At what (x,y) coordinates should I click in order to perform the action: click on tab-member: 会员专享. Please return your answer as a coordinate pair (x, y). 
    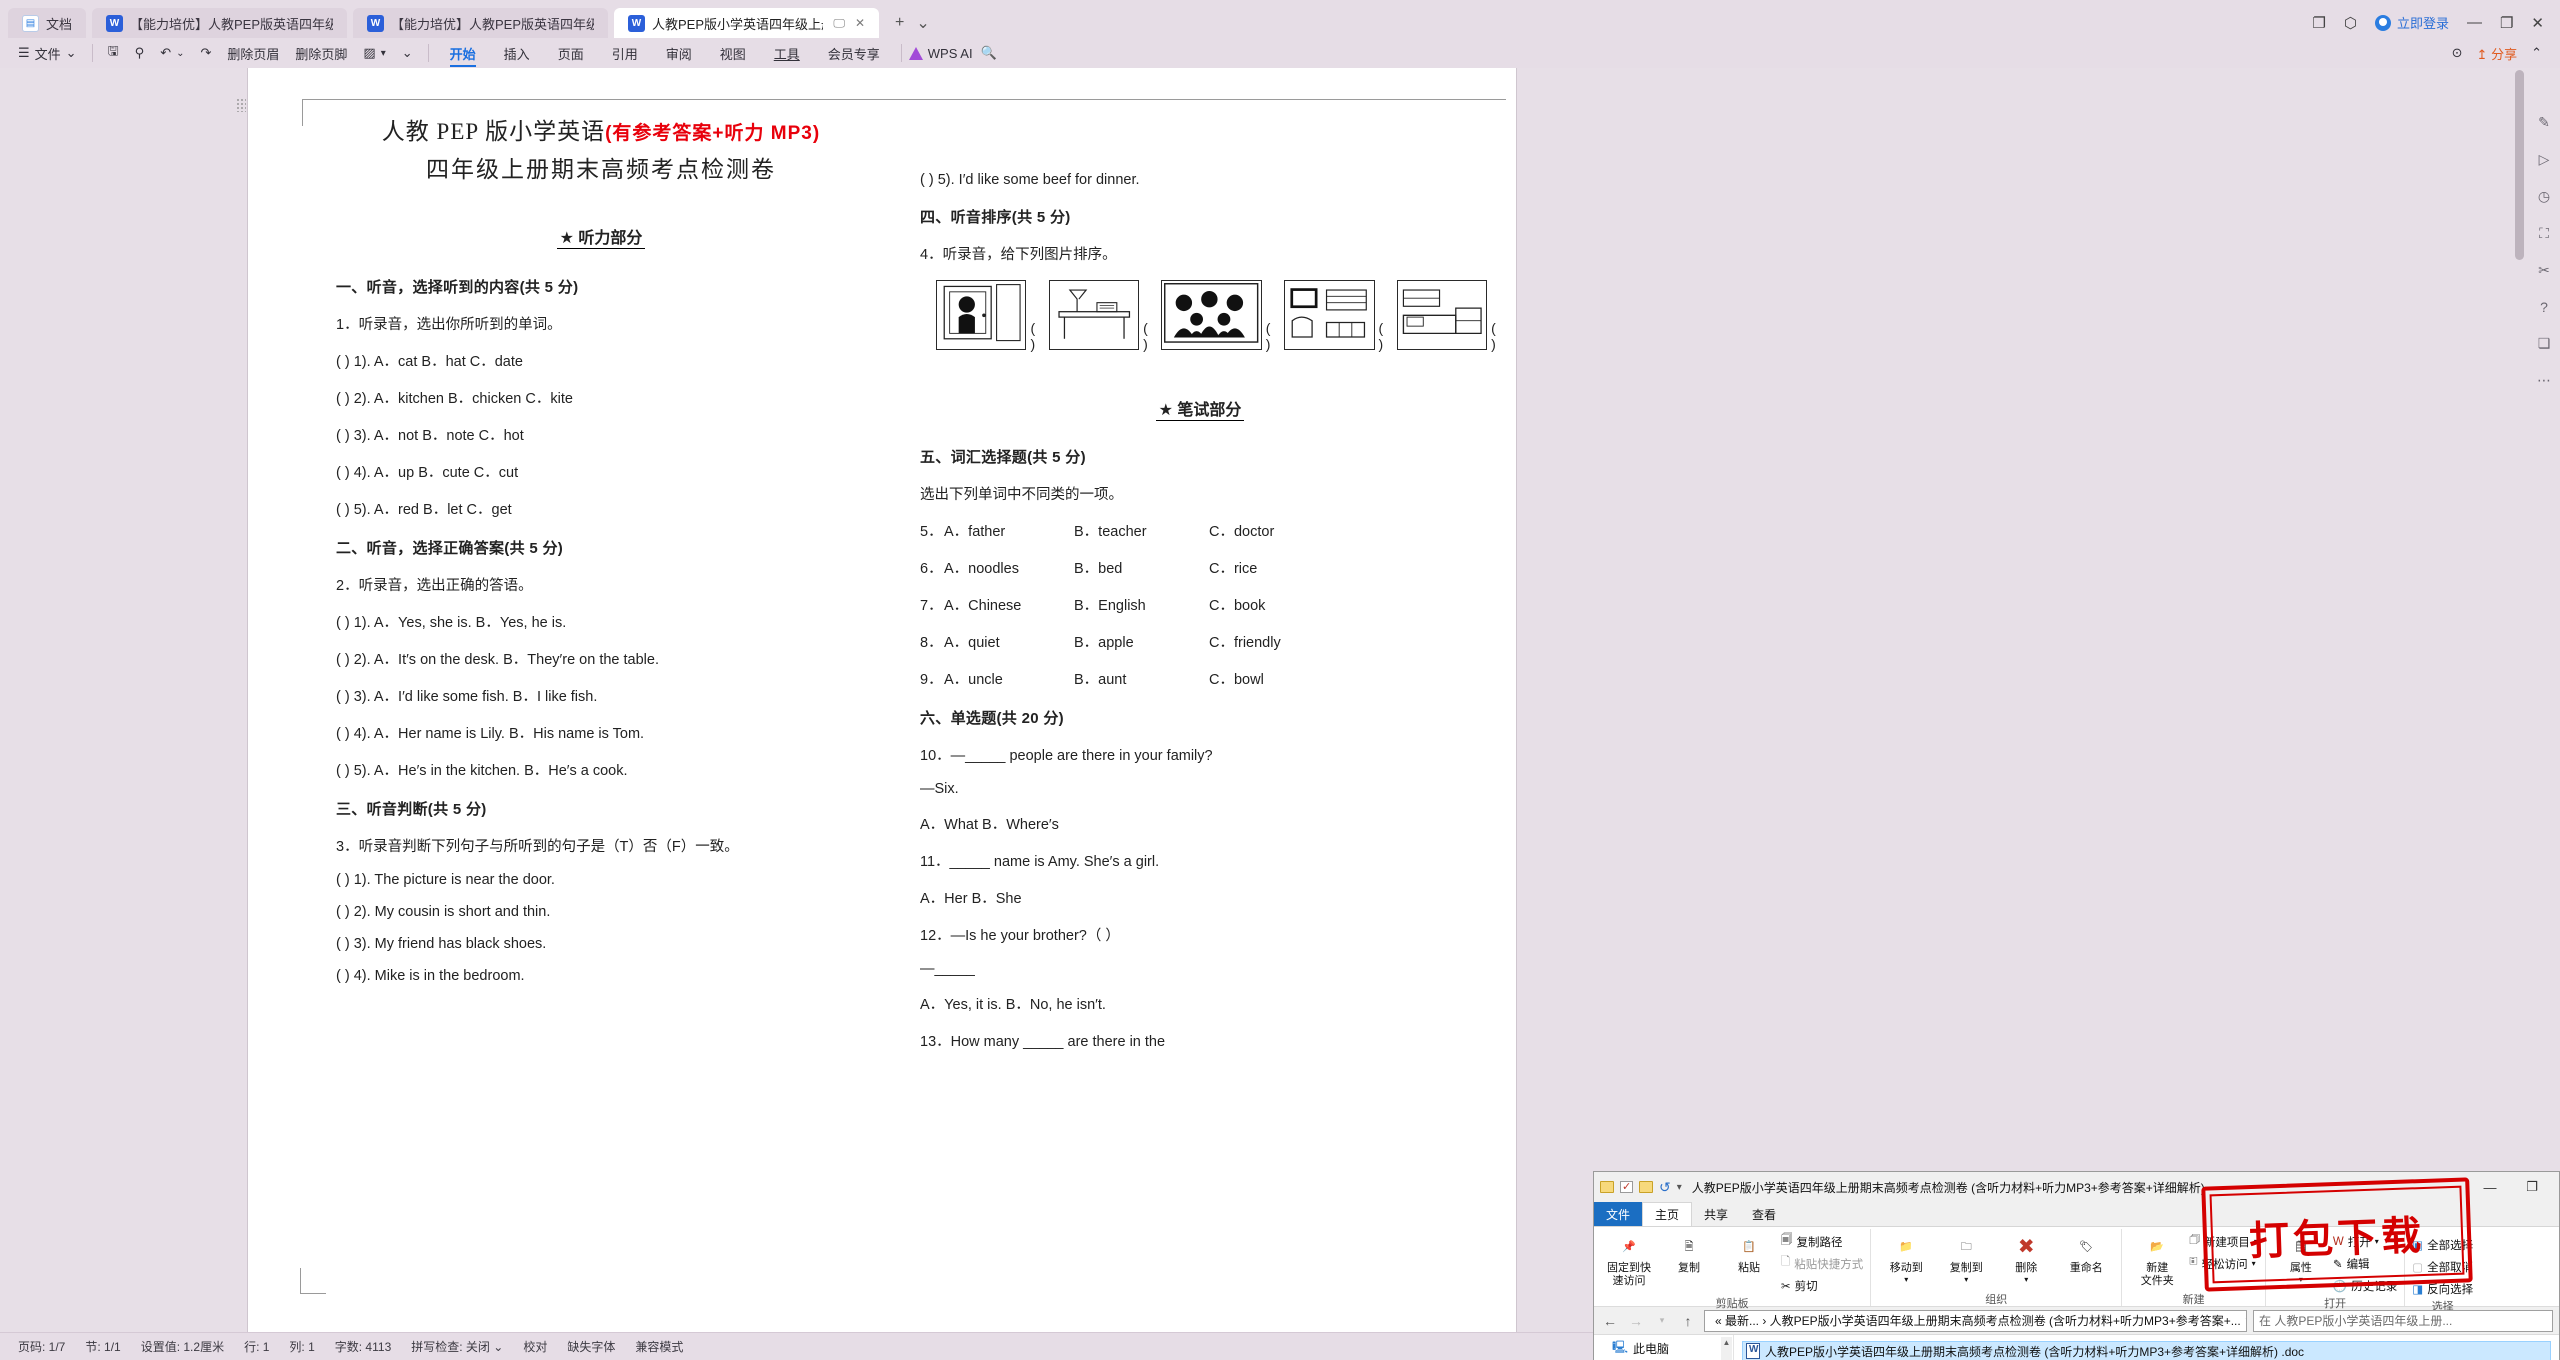
    Looking at the image, I should click on (854, 53).